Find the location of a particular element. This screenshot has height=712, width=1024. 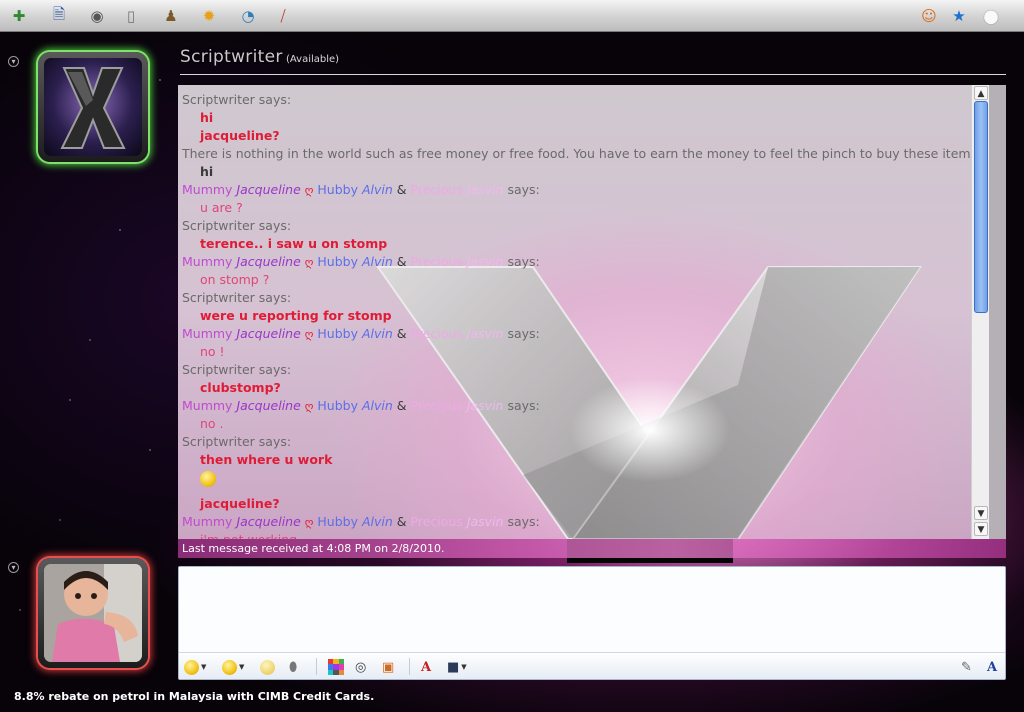

text-mode-icon: A is located at coordinates (992, 667).